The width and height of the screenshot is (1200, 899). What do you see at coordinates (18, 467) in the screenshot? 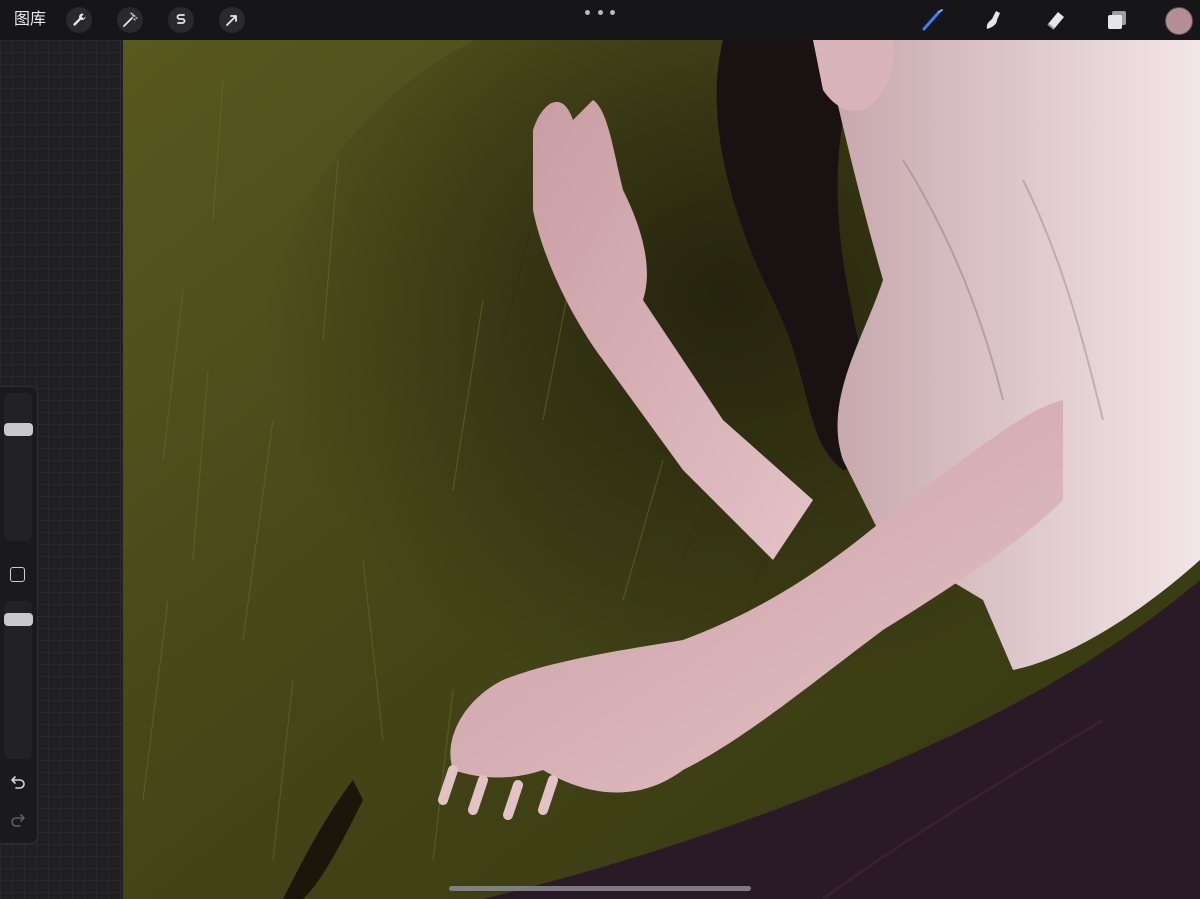
I see `brush-size-slider` at bounding box center [18, 467].